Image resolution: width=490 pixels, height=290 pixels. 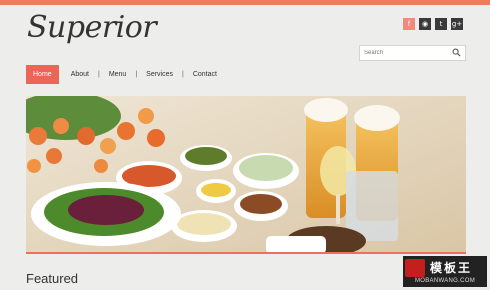 What do you see at coordinates (444, 281) in the screenshot?
I see `watermark-en-text: MOBANWANG.COM` at bounding box center [444, 281].